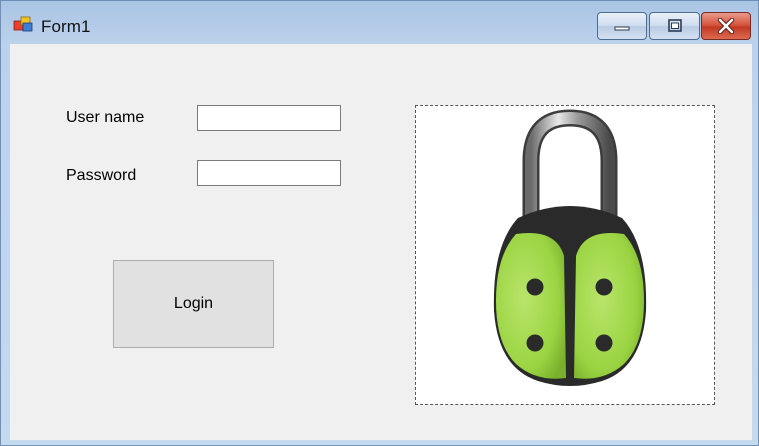 The width and height of the screenshot is (759, 446). What do you see at coordinates (24, 24) in the screenshot?
I see `app-icon` at bounding box center [24, 24].